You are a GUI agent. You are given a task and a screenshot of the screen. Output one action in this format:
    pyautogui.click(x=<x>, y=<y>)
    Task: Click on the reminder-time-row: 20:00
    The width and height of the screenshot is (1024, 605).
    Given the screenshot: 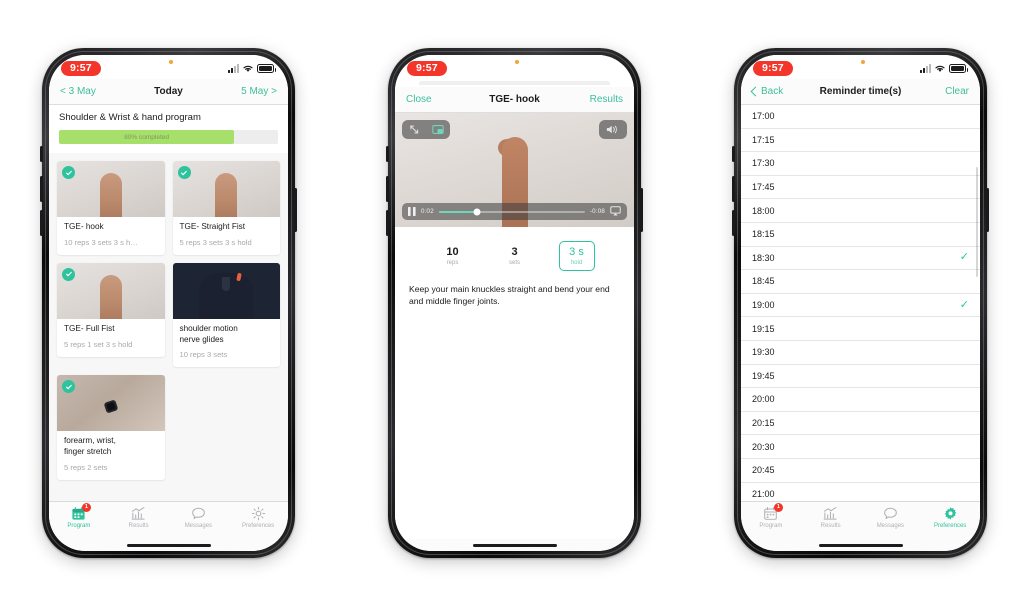 What is the action you would take?
    pyautogui.click(x=860, y=400)
    